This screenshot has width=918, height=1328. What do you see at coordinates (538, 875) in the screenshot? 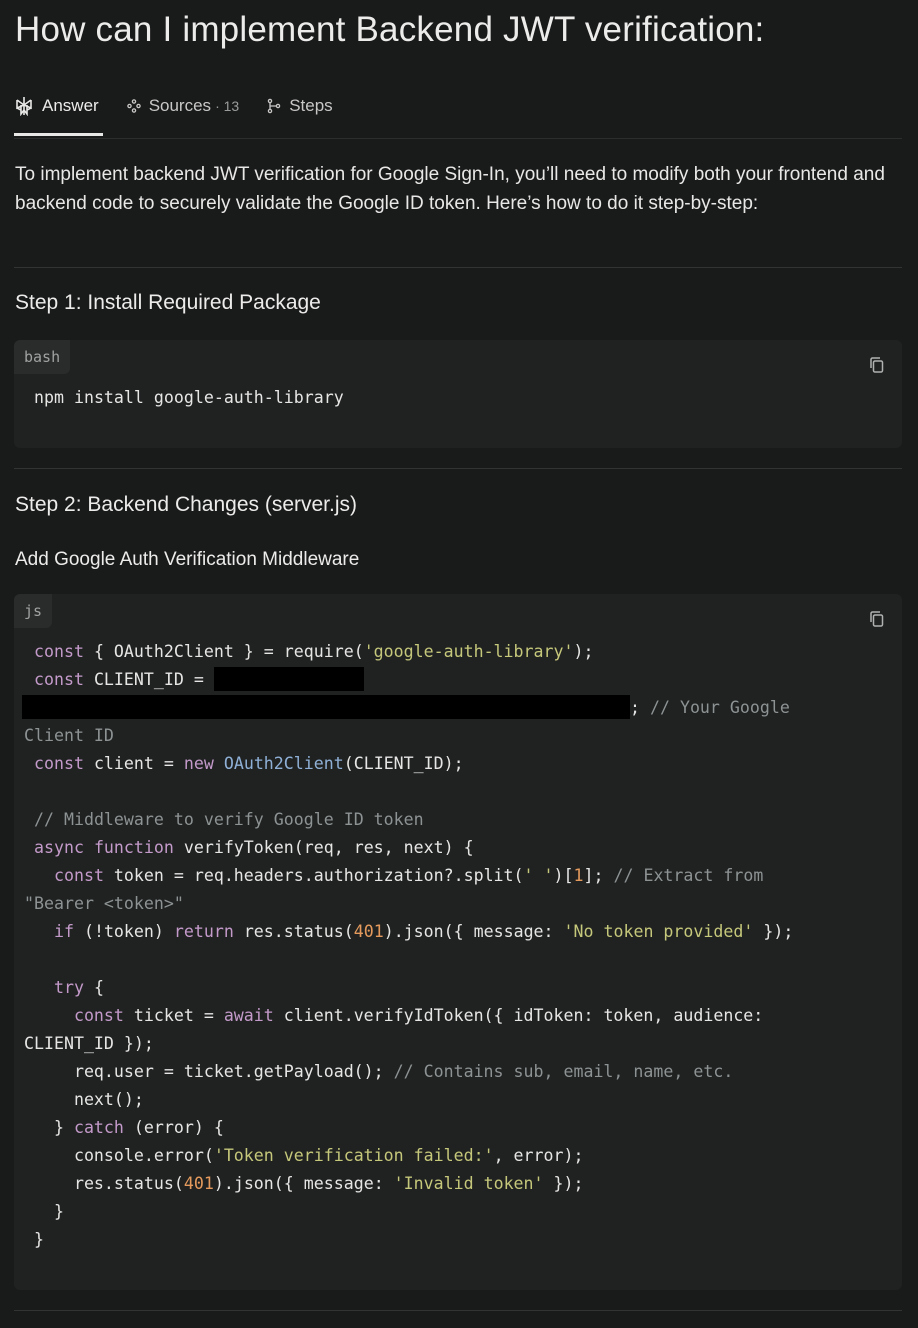
I see `code-token: ' '` at bounding box center [538, 875].